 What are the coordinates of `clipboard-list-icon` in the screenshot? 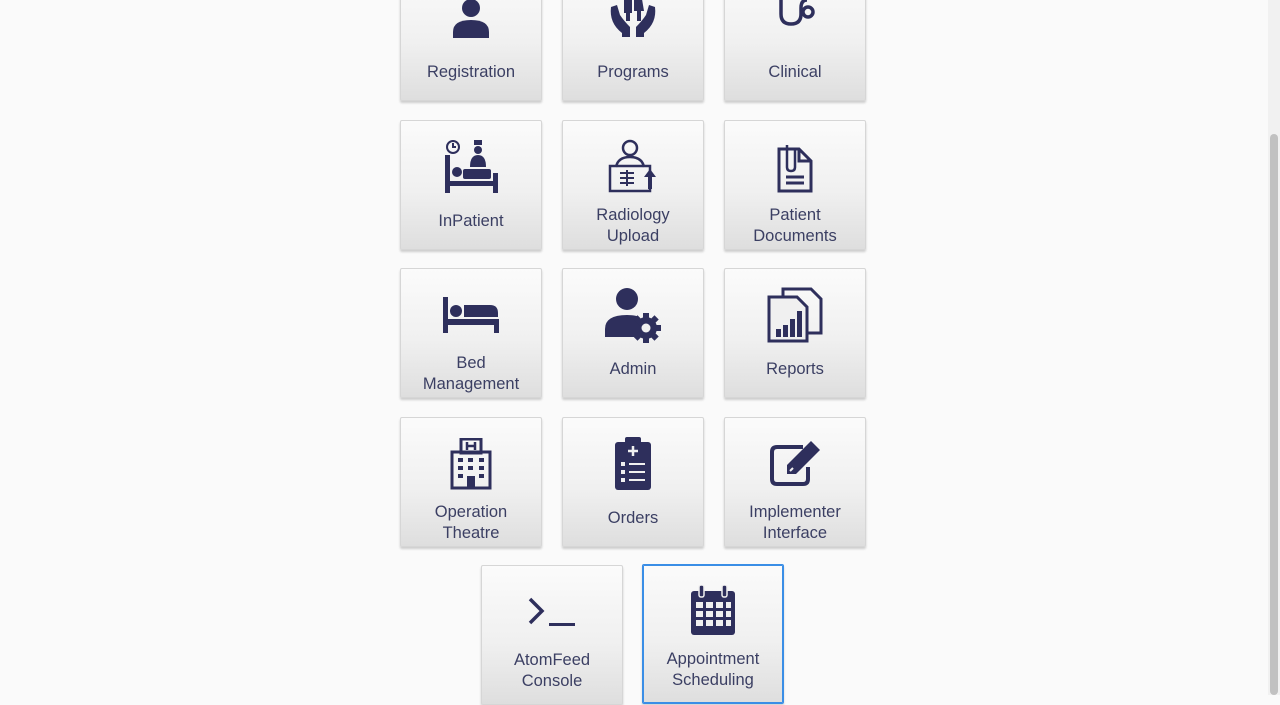 It's located at (633, 464).